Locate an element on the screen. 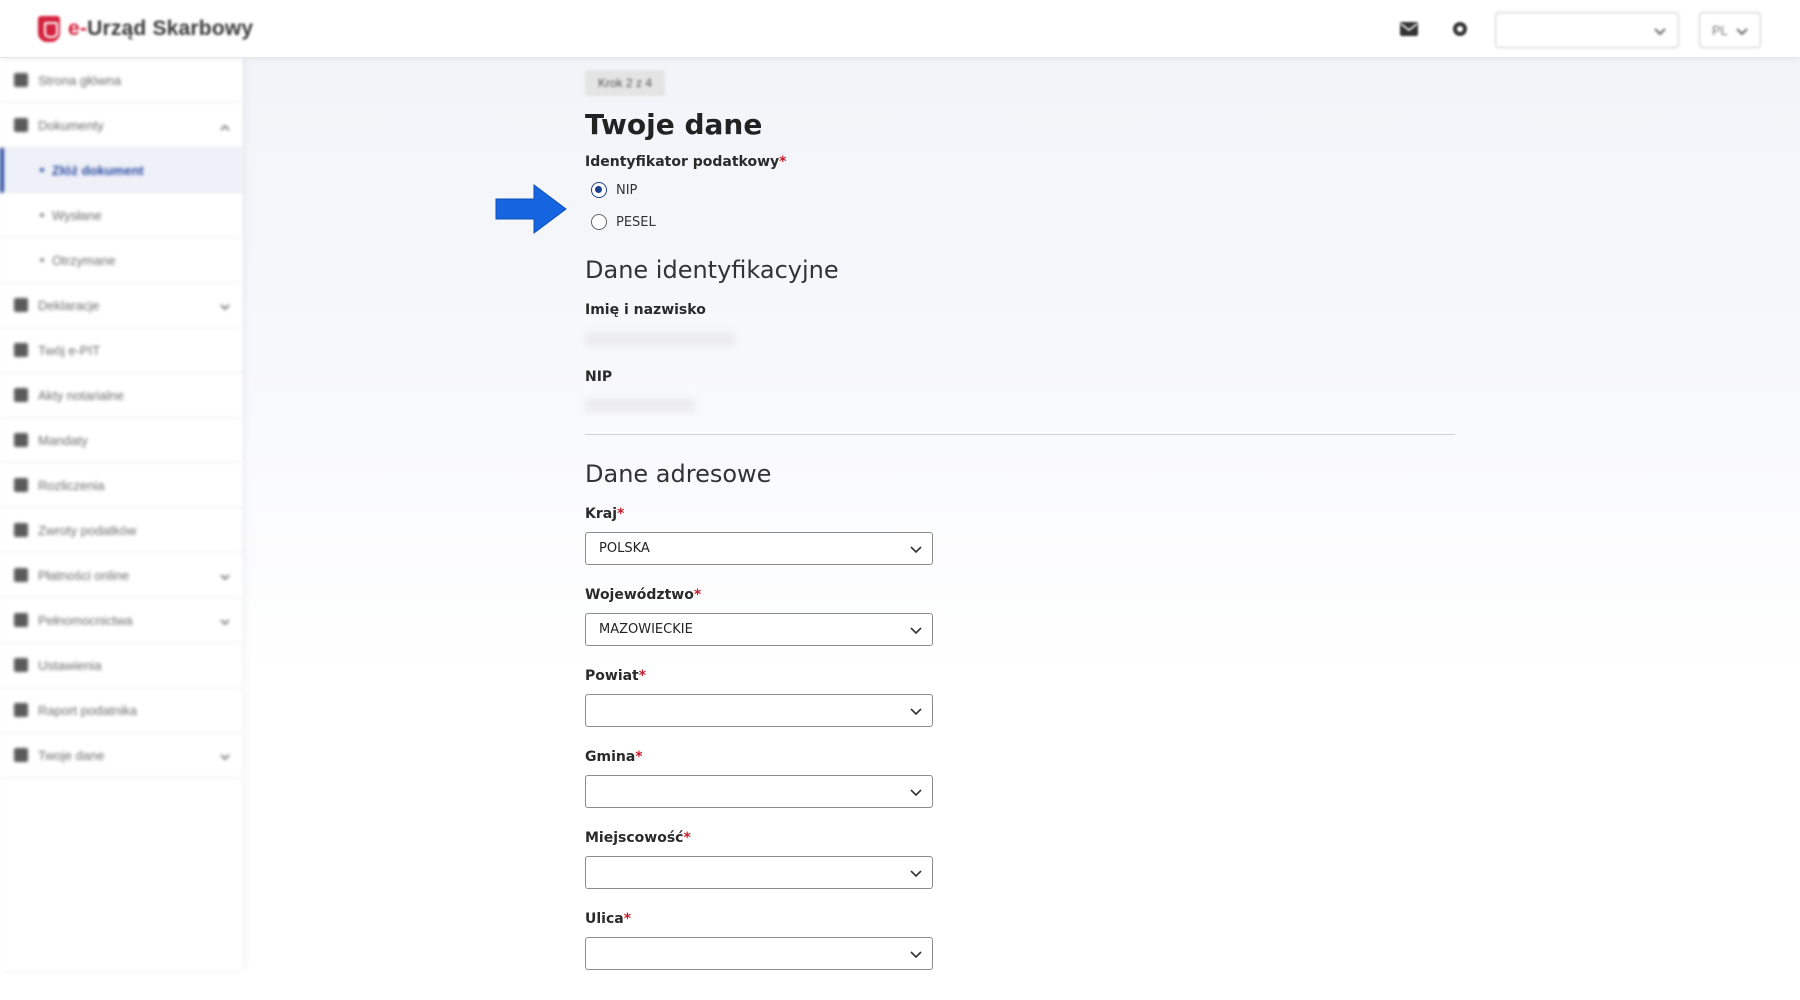 This screenshot has width=1800, height=1000. sidebar-item-settlements: Rozliczenia is located at coordinates (121, 485).